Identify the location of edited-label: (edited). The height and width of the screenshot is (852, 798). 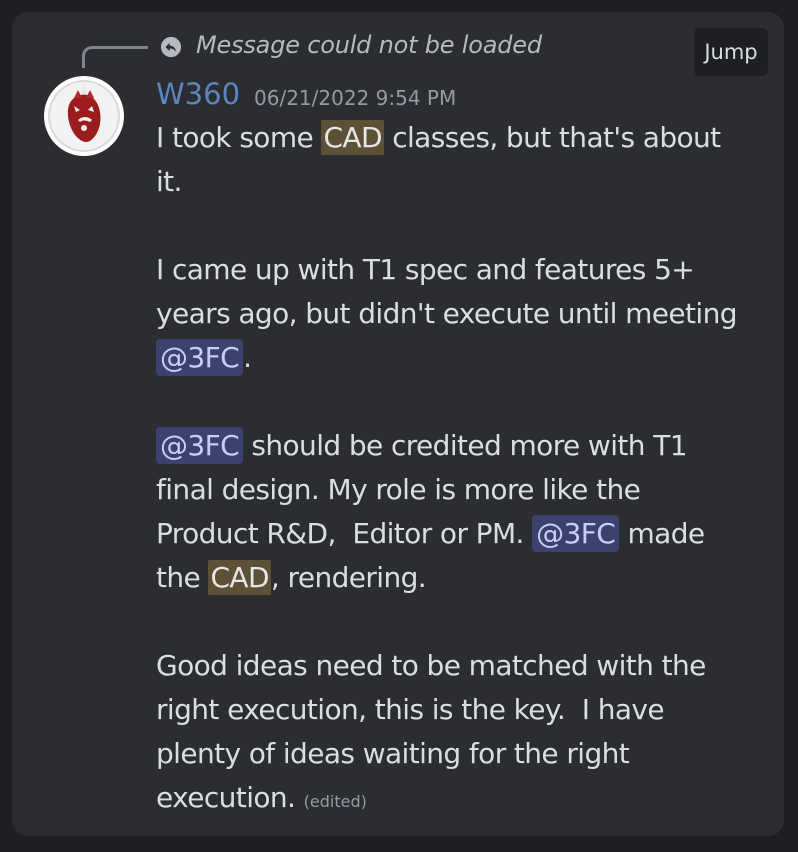
(335, 801).